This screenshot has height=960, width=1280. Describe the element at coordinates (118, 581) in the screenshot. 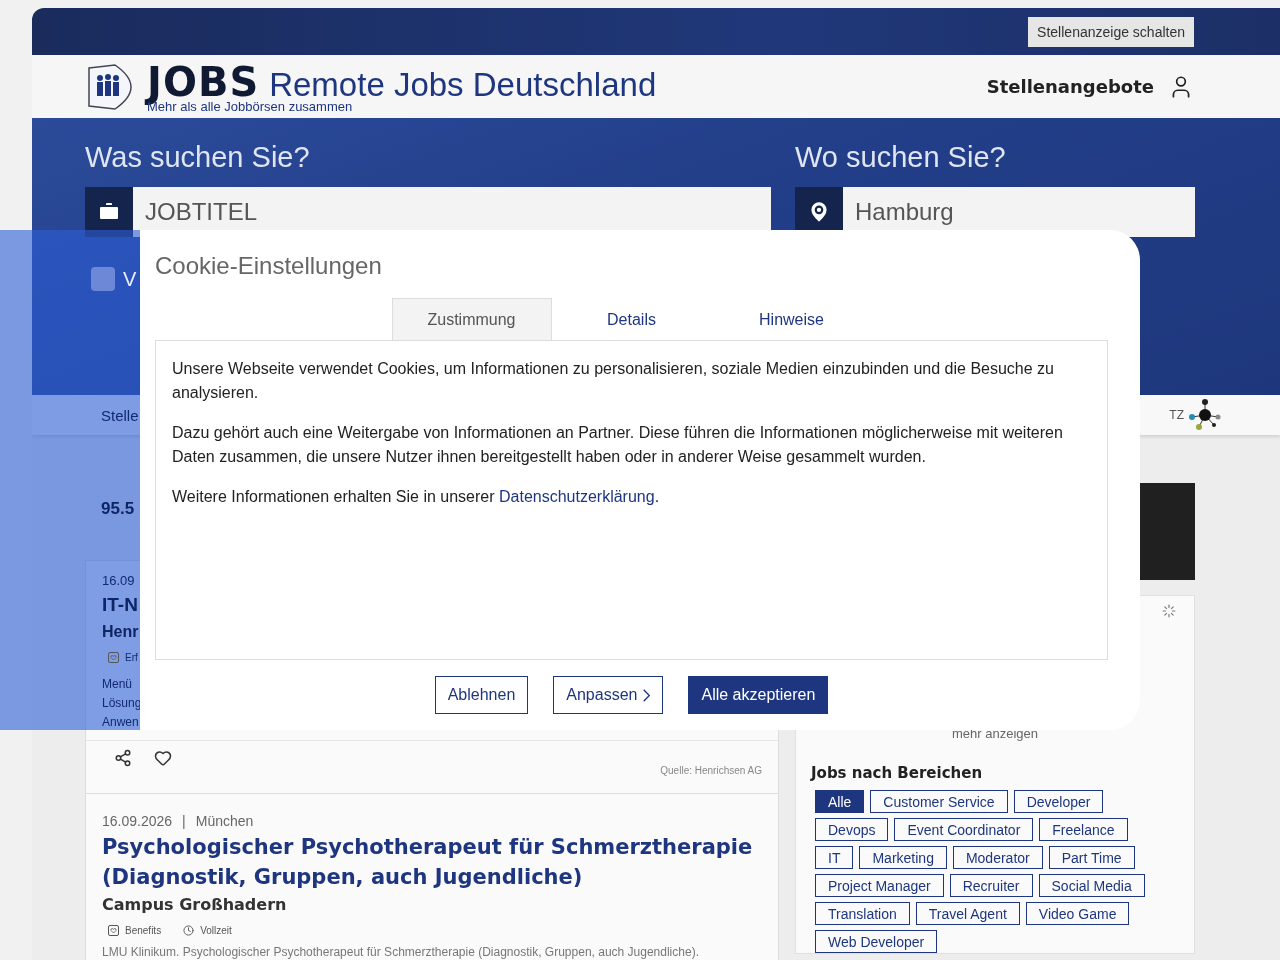

I see `job-date: 16.09` at that location.